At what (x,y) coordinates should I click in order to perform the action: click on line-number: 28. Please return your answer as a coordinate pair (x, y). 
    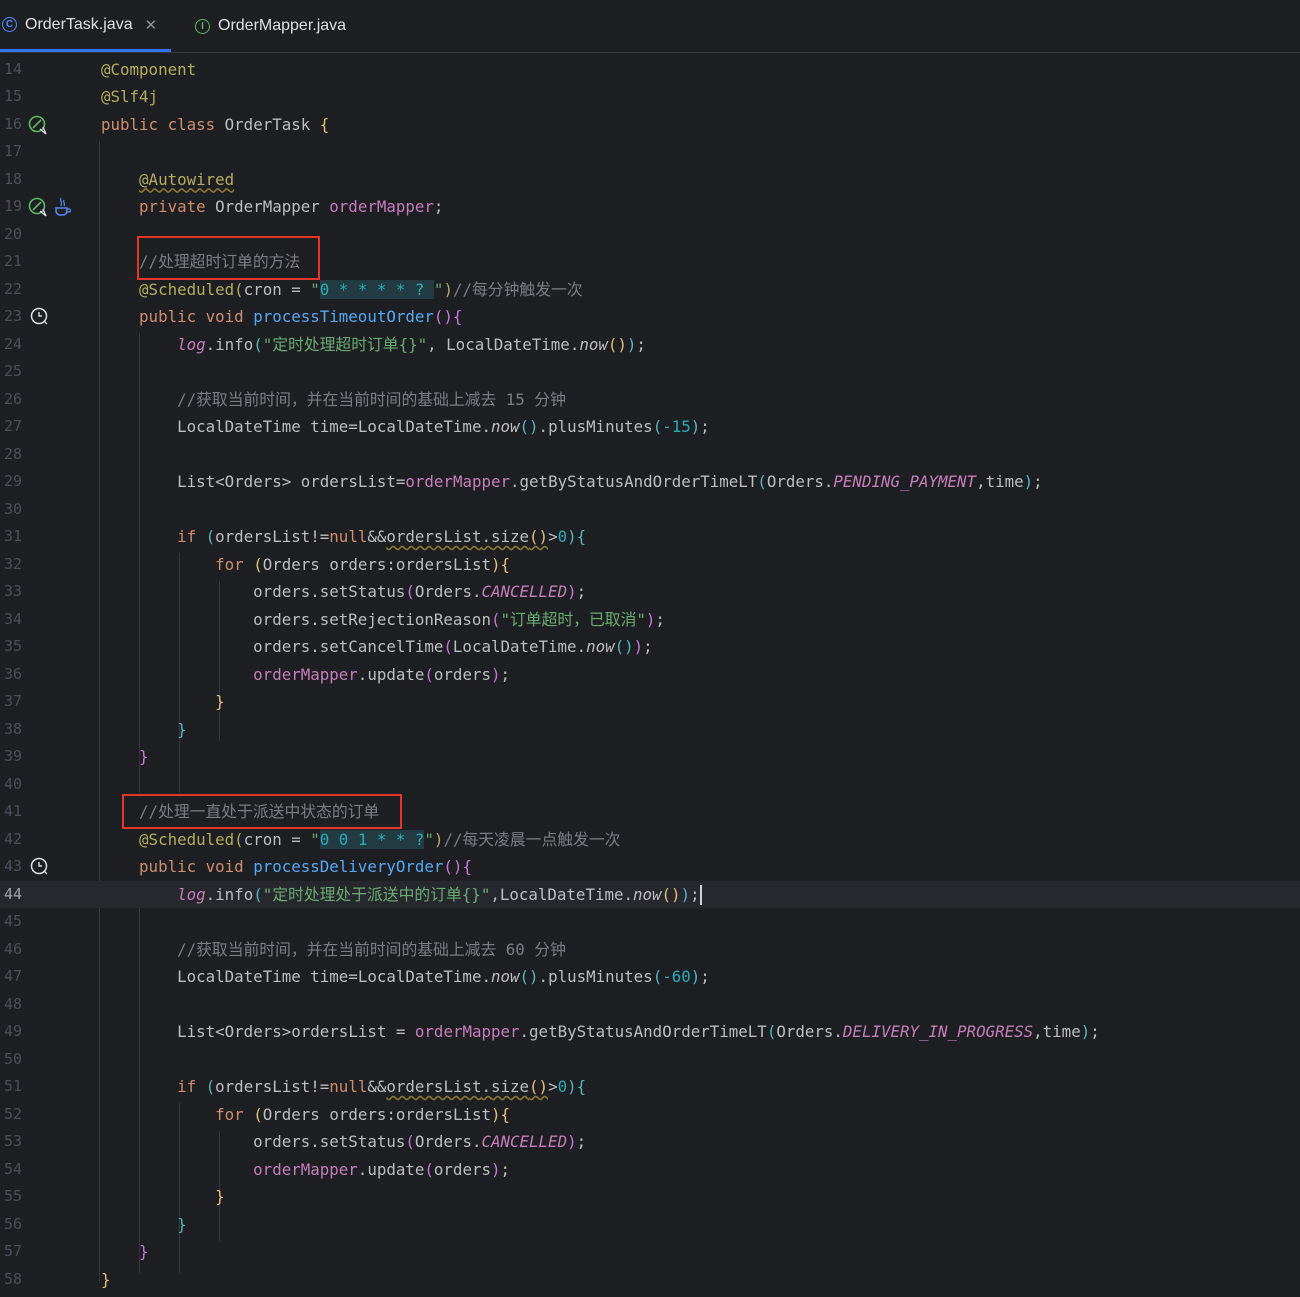
    Looking at the image, I should click on (12, 453).